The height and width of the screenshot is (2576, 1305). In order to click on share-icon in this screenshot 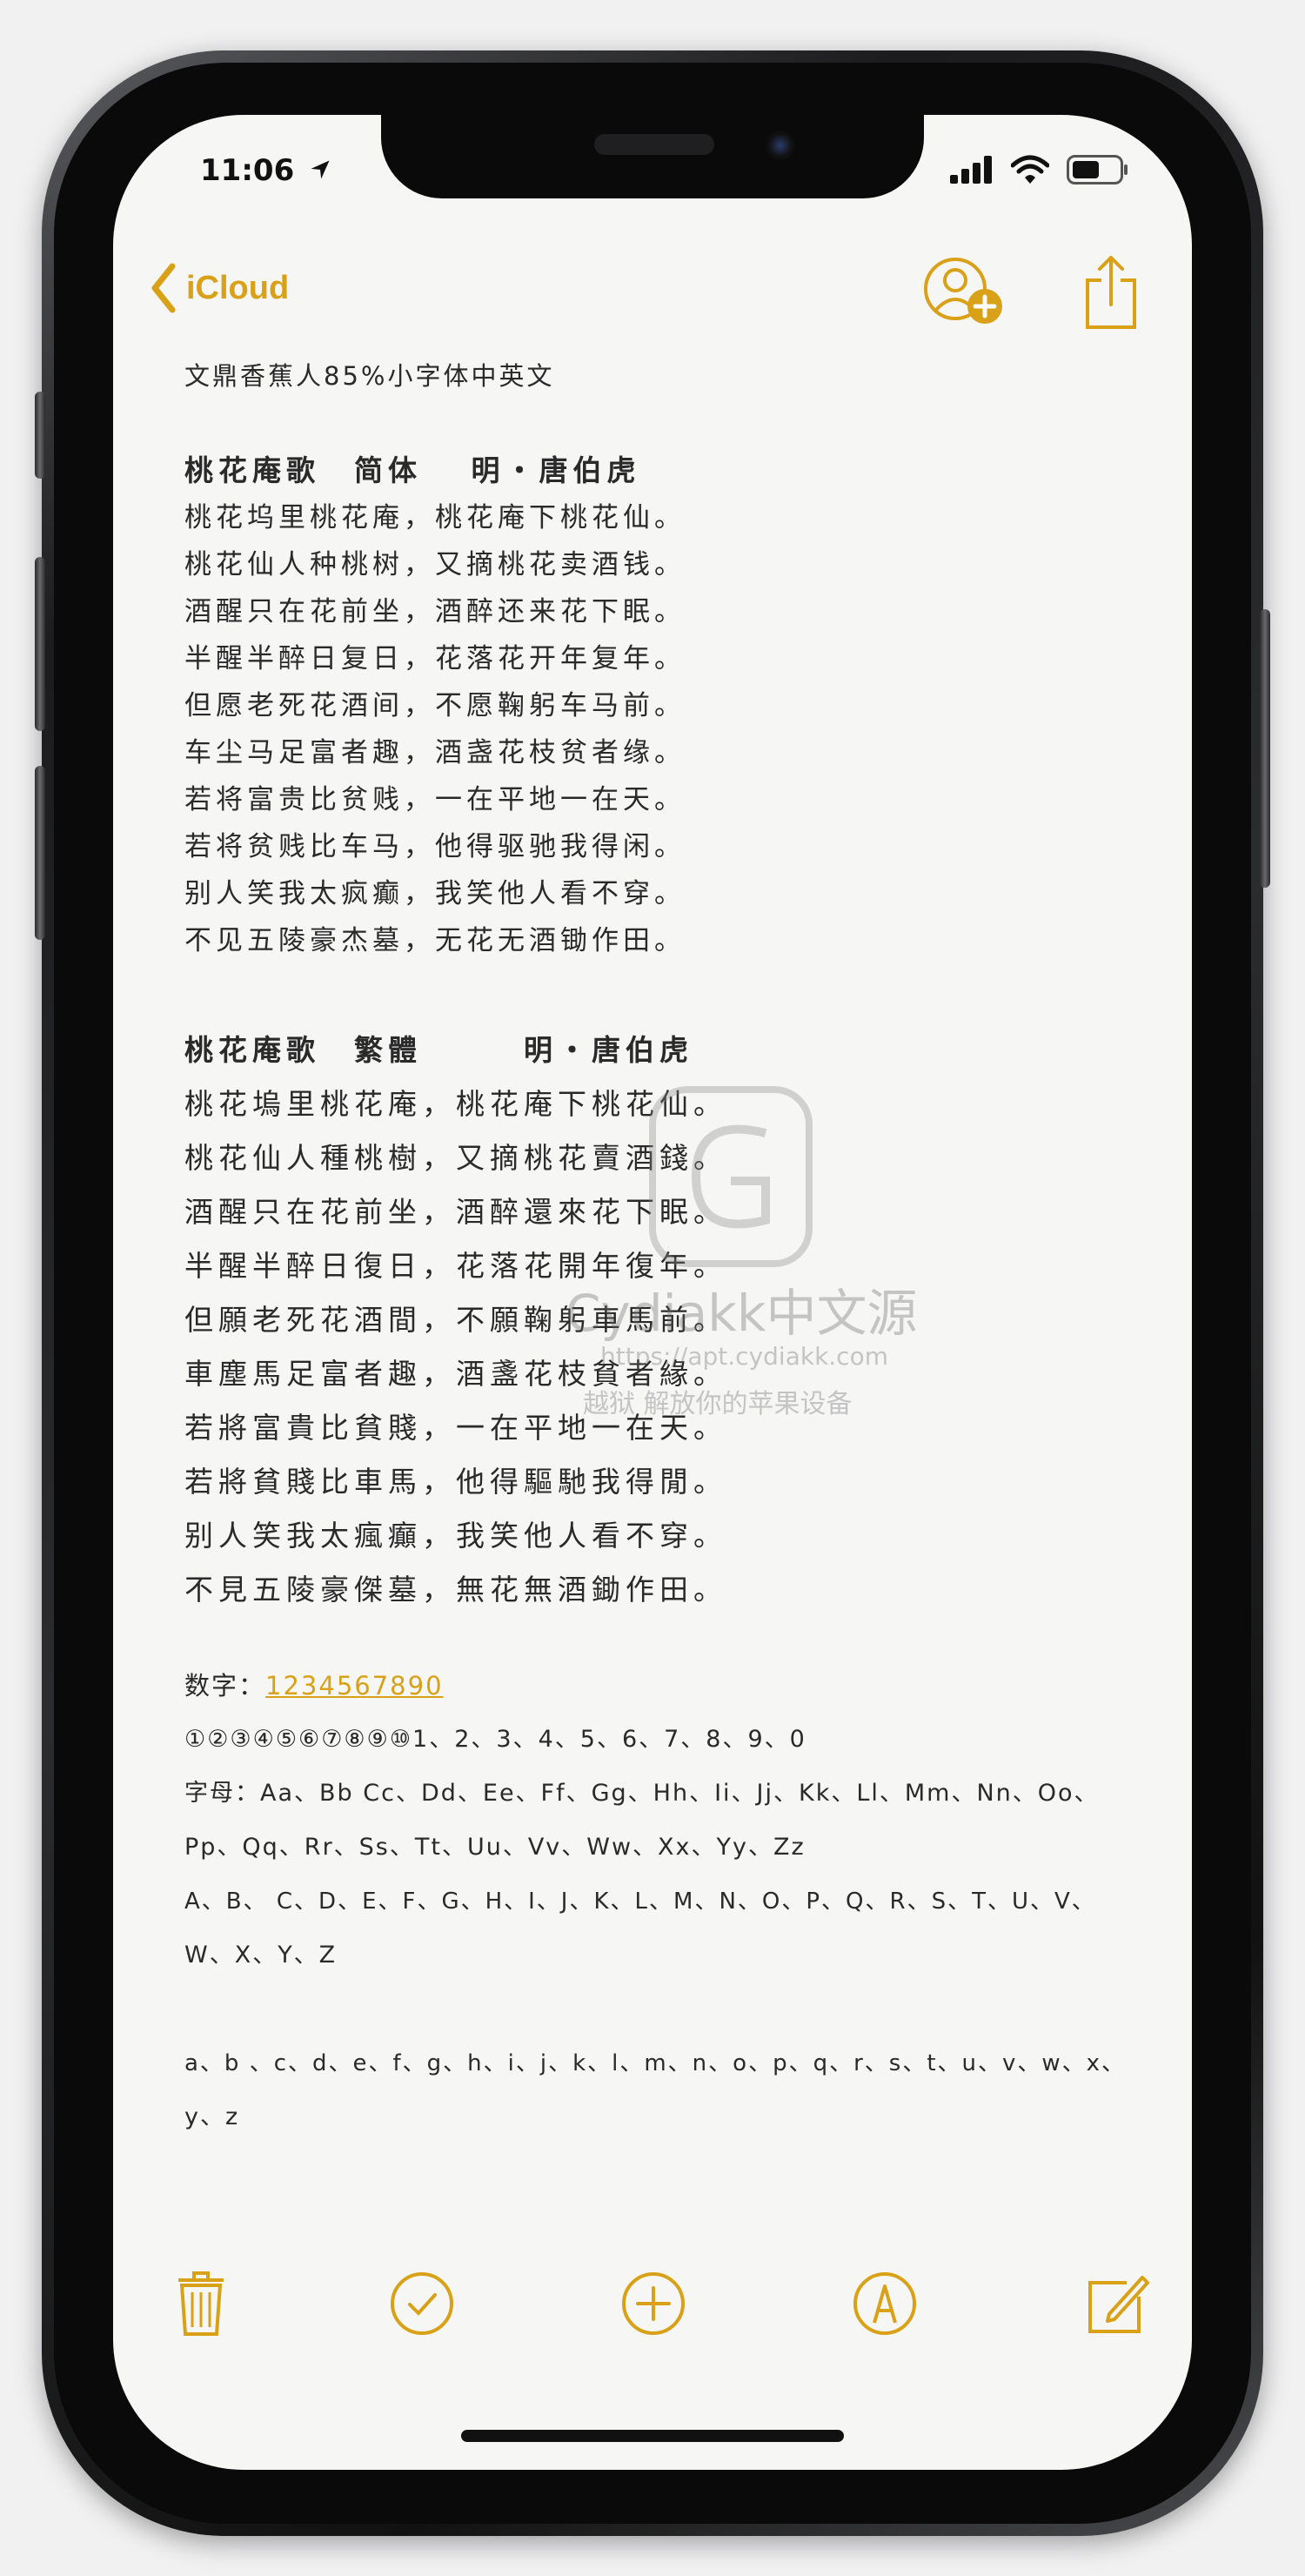, I will do `click(1111, 293)`.